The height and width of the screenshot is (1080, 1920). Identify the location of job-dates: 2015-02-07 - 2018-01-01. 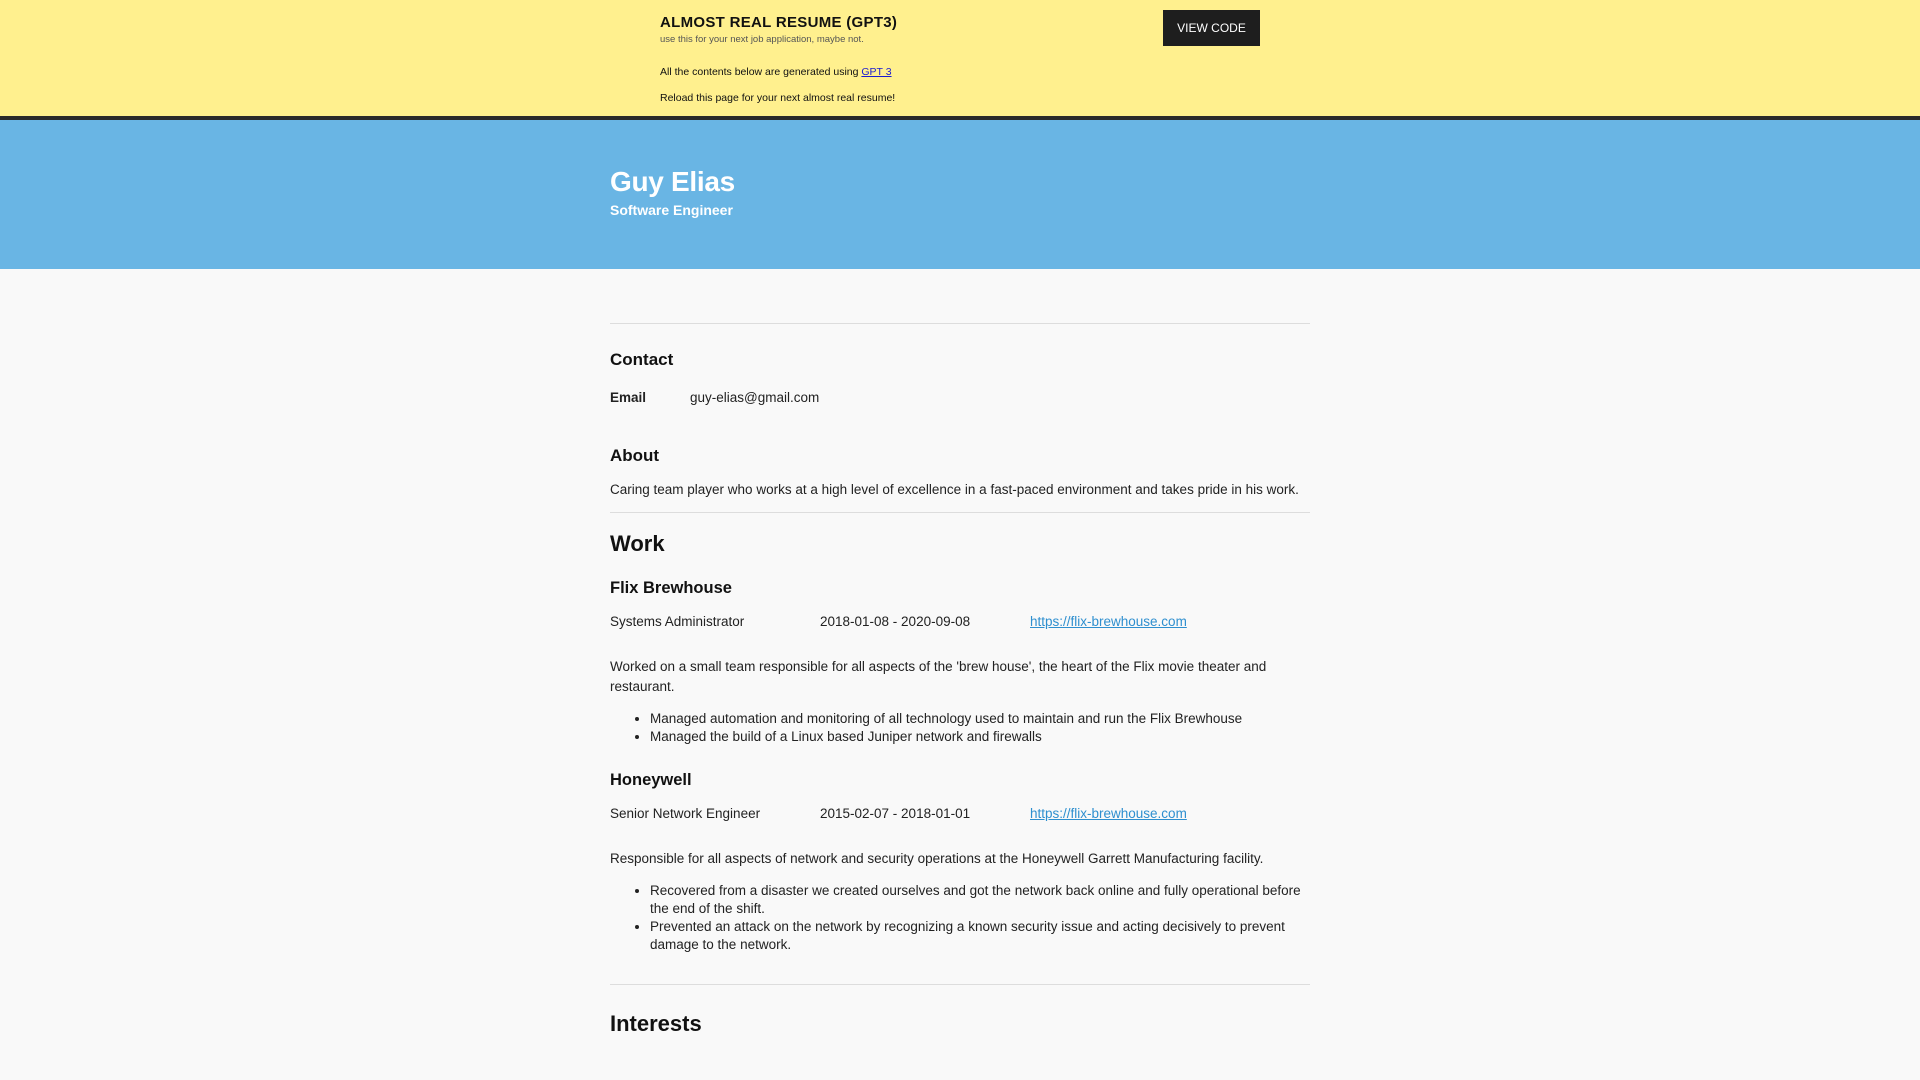
(895, 813).